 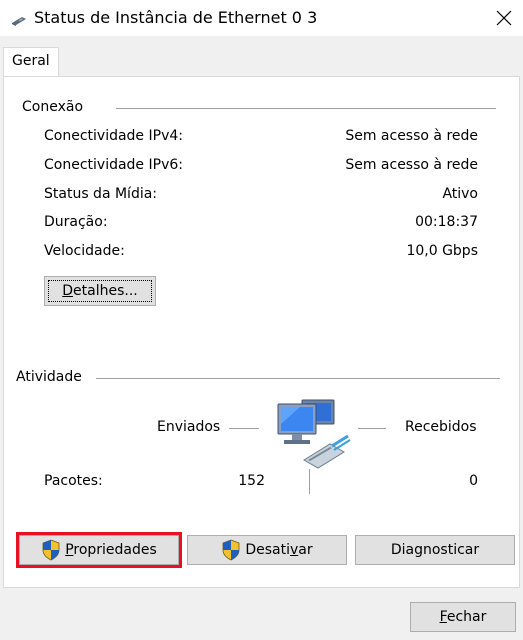 I want to click on close-icon, so click(x=504, y=18).